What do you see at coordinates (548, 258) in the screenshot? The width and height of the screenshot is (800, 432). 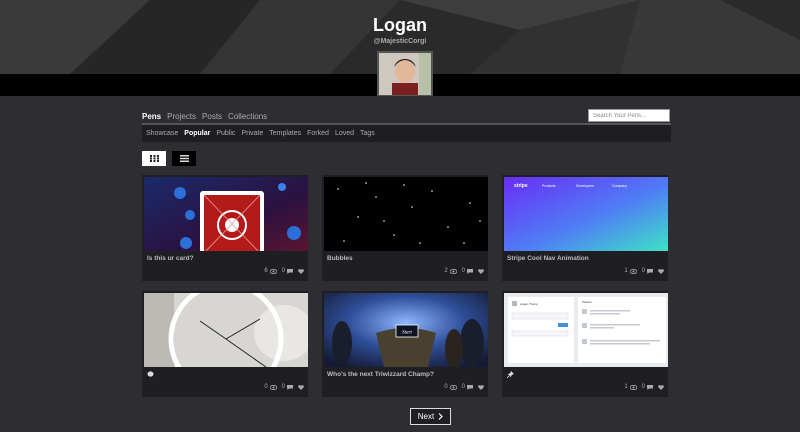 I see `pen-title: Stripe Cool Nav Animation` at bounding box center [548, 258].